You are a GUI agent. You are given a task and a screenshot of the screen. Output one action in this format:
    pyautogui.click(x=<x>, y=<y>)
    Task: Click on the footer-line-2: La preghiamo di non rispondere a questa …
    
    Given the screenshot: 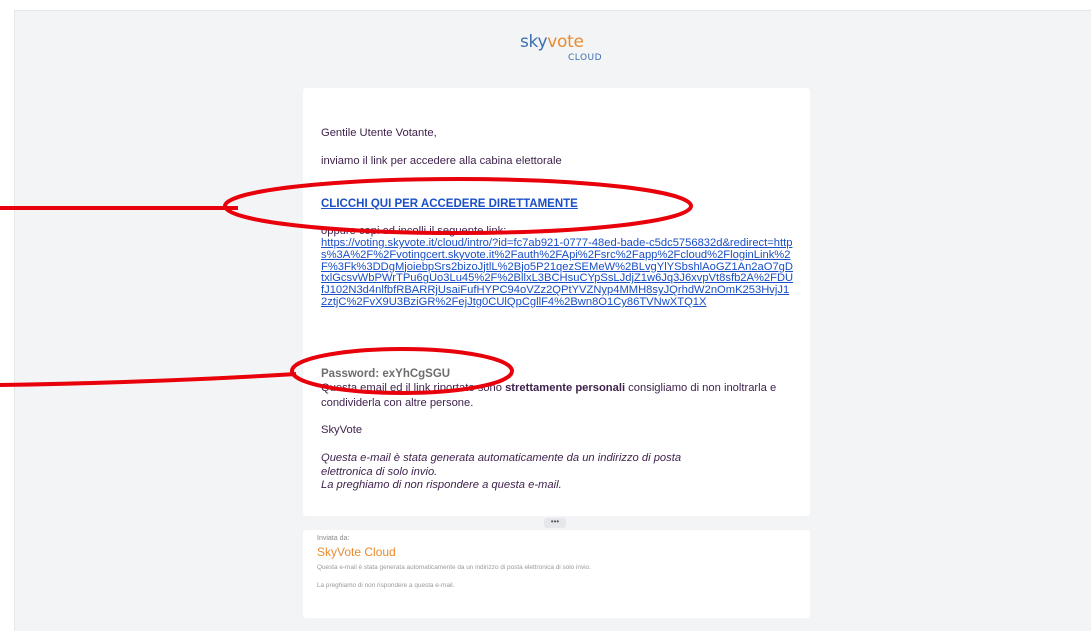 What is the action you would take?
    pyautogui.click(x=386, y=585)
    